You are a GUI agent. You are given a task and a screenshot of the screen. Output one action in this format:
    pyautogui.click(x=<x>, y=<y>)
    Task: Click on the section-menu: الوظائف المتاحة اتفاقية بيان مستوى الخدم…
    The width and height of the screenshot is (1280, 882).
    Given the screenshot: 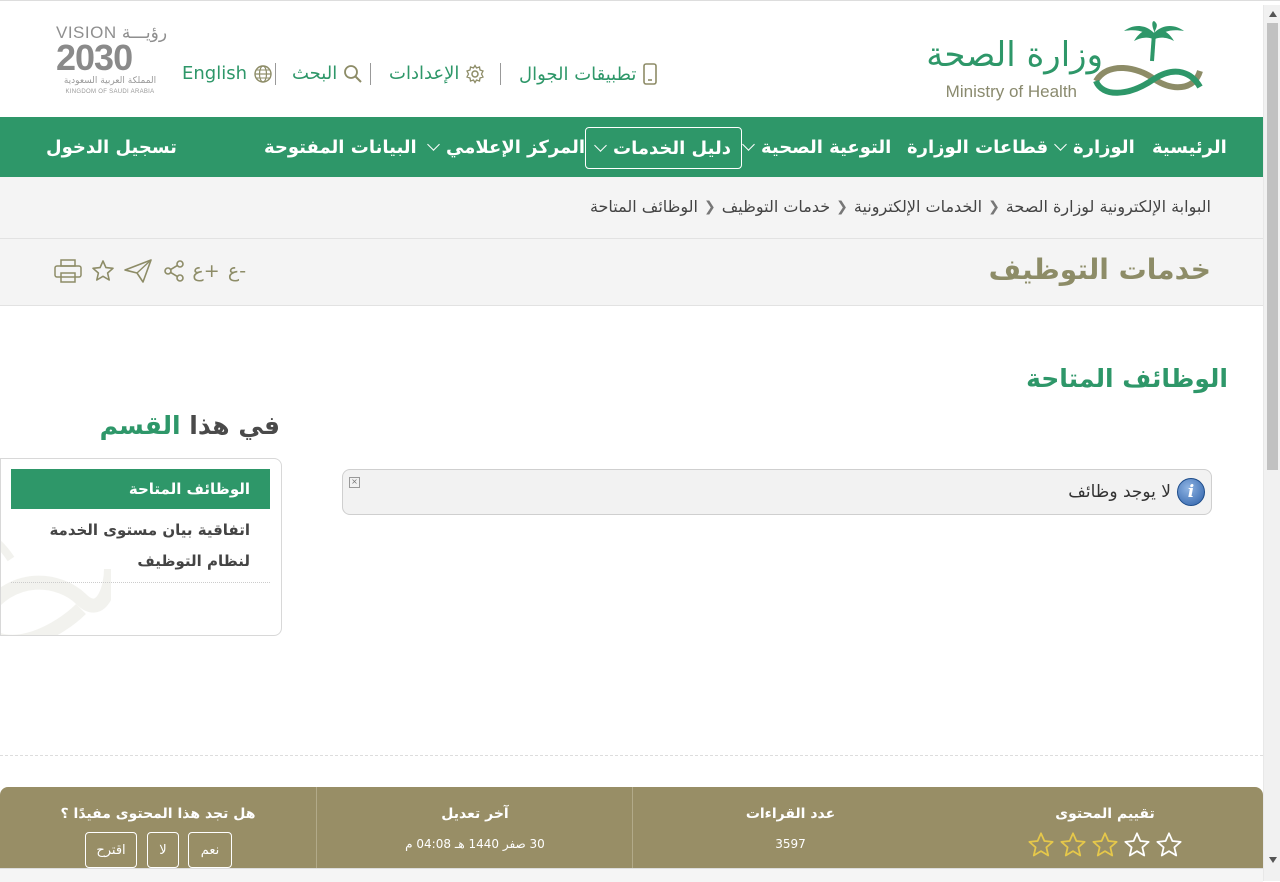 What is the action you would take?
    pyautogui.click(x=141, y=547)
    